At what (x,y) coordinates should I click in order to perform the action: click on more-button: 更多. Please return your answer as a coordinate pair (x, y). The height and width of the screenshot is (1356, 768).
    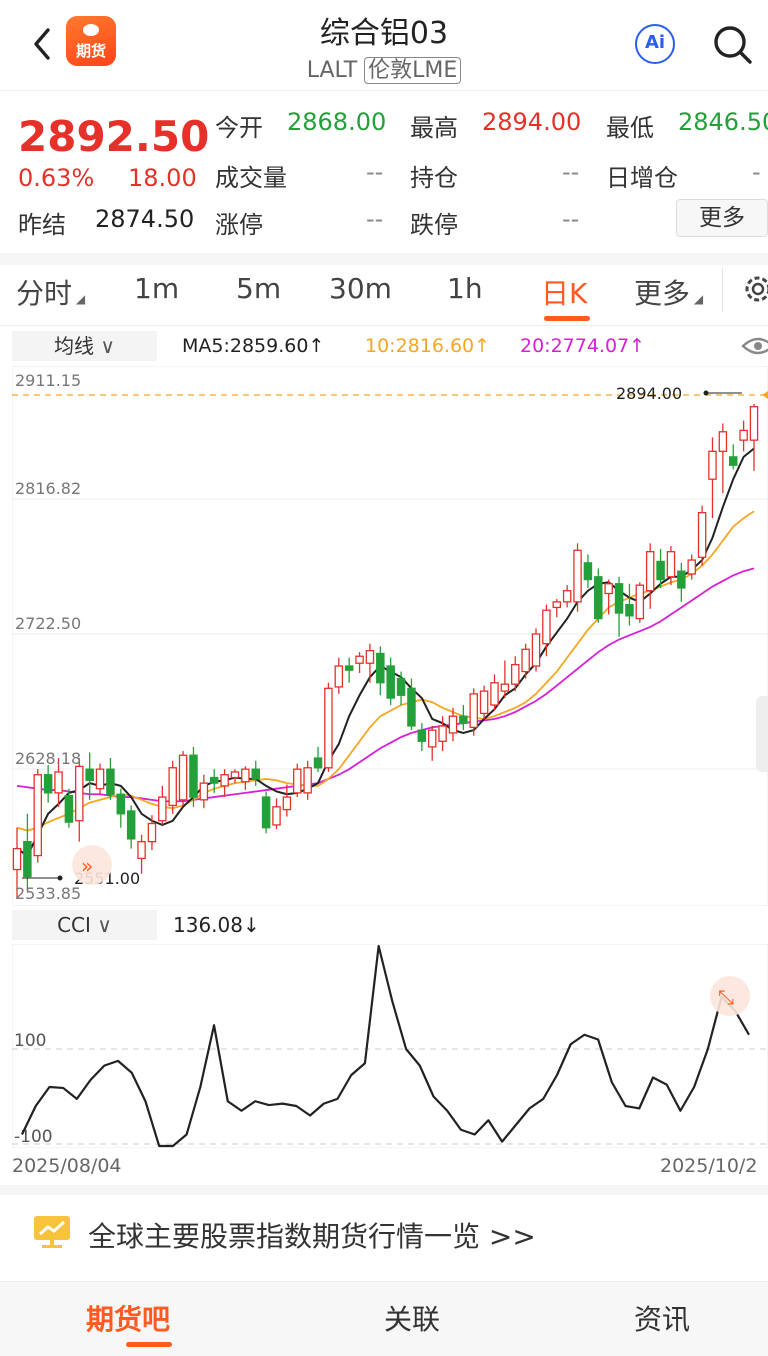
    Looking at the image, I should click on (722, 218).